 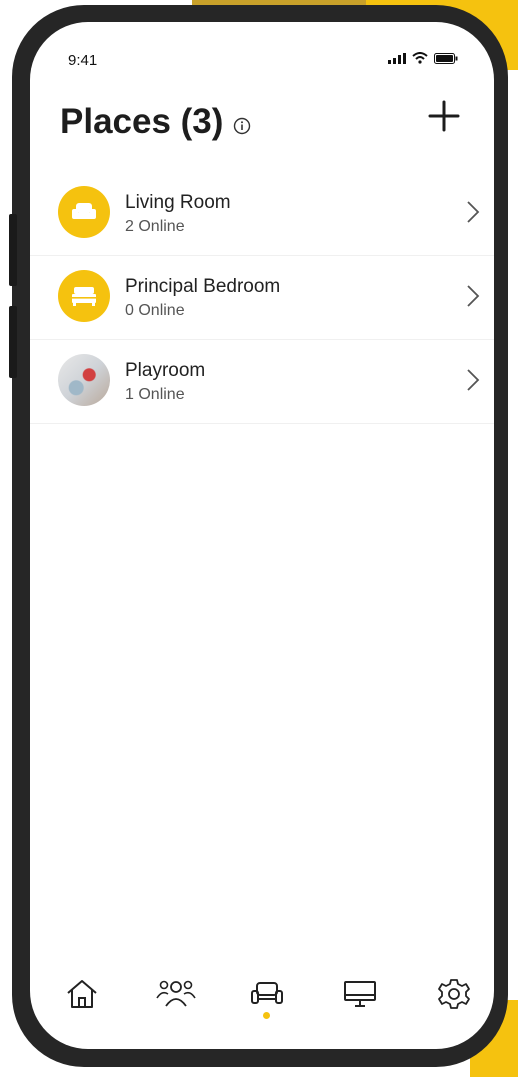 What do you see at coordinates (203, 286) in the screenshot?
I see `place-name: Principal Bedroom` at bounding box center [203, 286].